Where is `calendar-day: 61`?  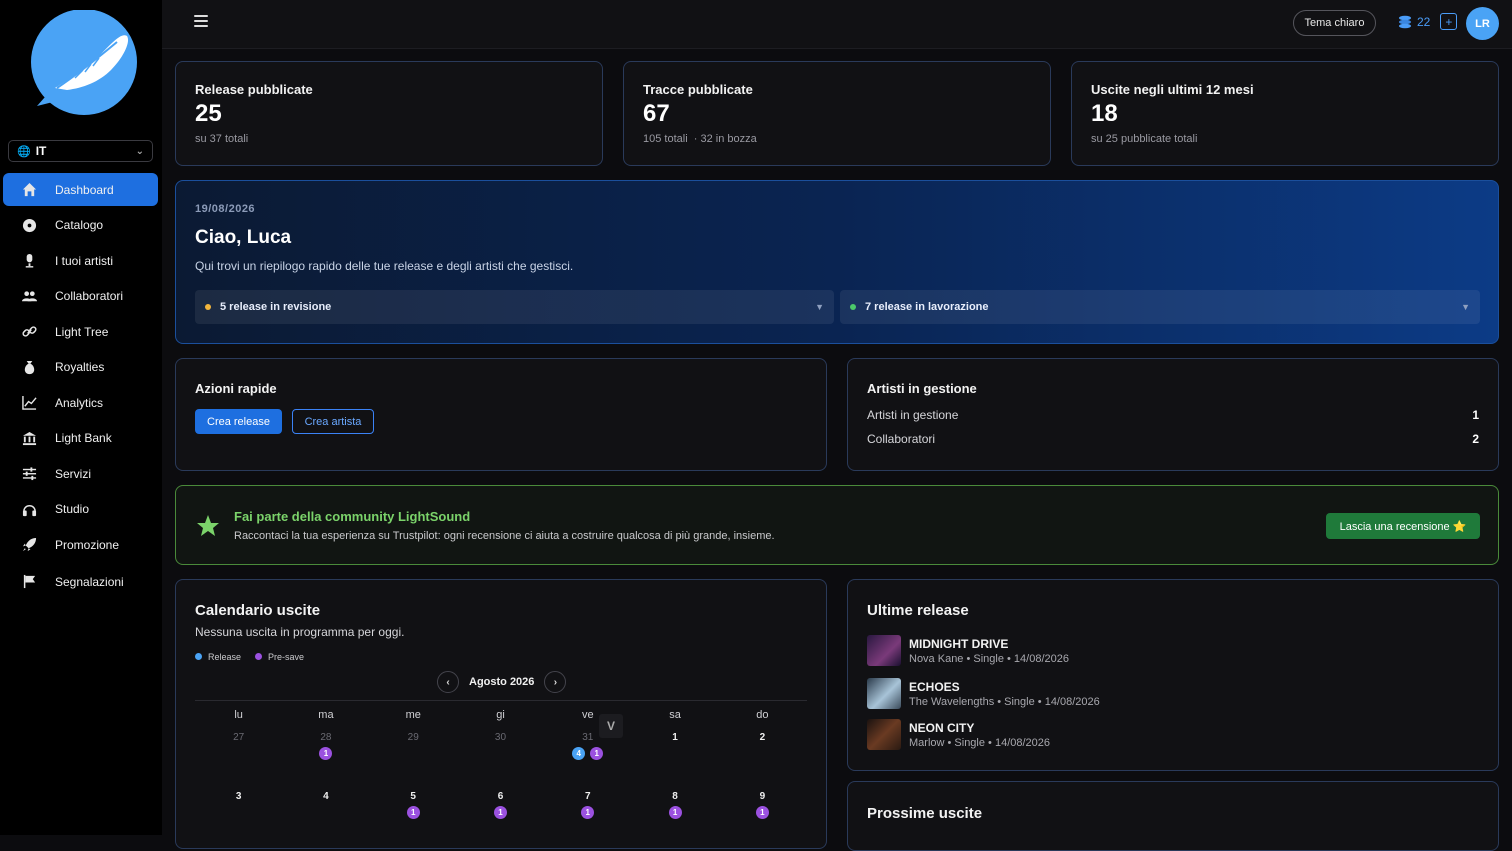
calendar-day: 61 is located at coordinates (500, 816).